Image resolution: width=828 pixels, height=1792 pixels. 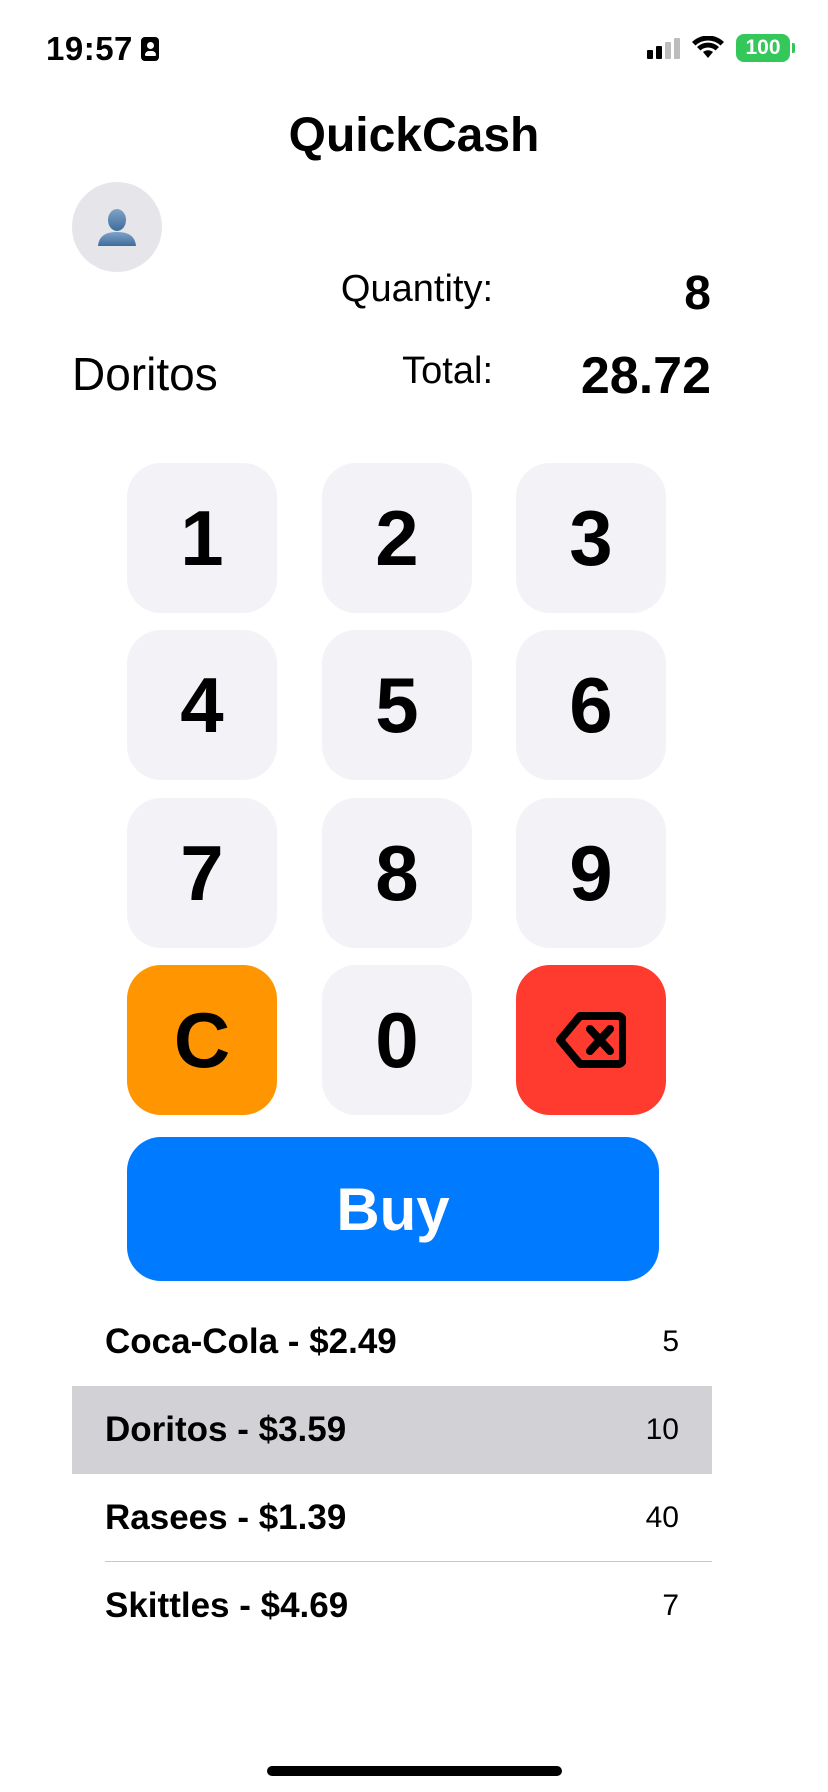 What do you see at coordinates (416, 289) in the screenshot?
I see `quantity-label: Quantity:` at bounding box center [416, 289].